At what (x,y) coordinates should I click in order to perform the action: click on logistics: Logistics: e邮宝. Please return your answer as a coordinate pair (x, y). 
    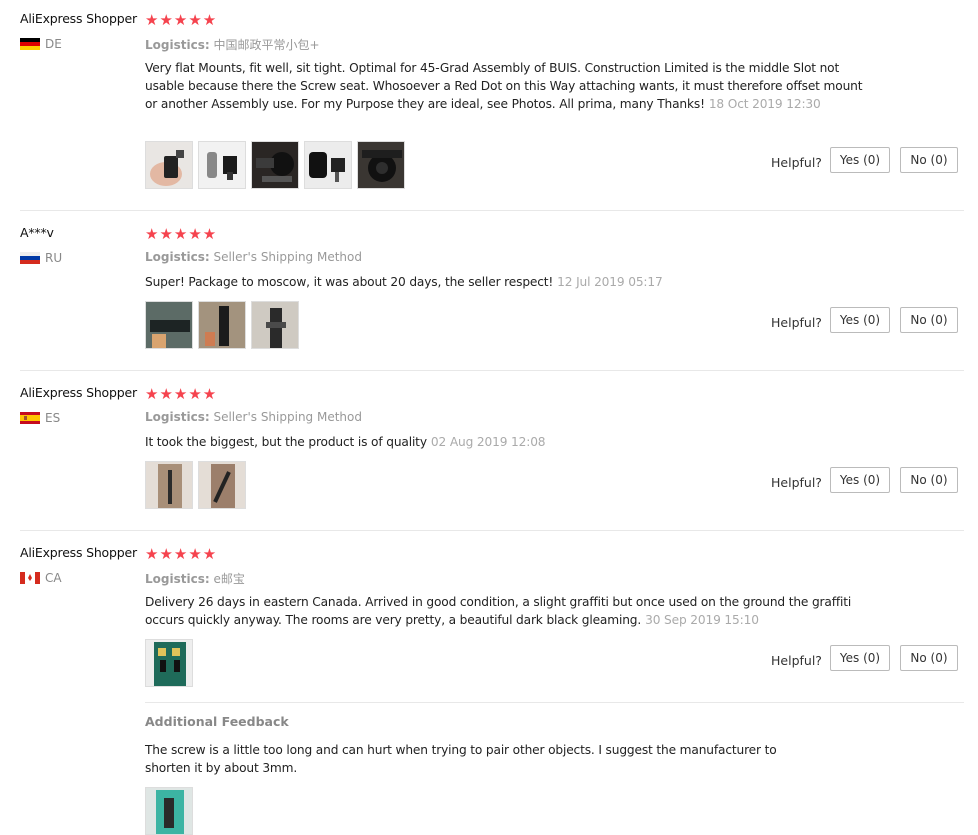
    Looking at the image, I should click on (195, 578).